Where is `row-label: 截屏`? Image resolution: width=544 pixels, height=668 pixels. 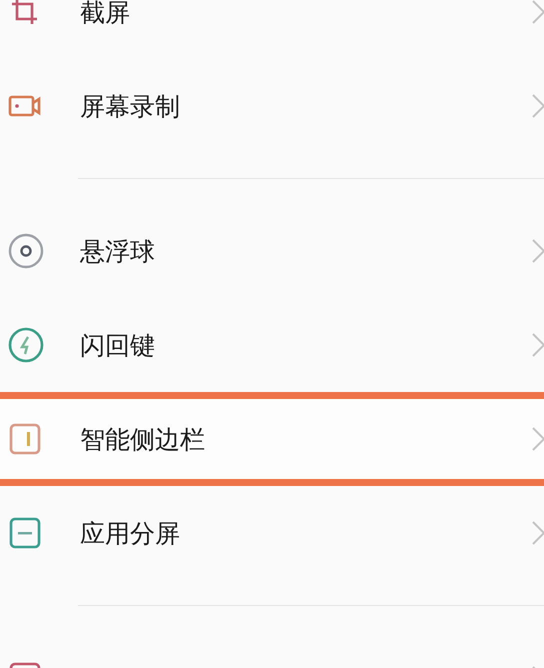
row-label: 截屏 is located at coordinates (105, 14).